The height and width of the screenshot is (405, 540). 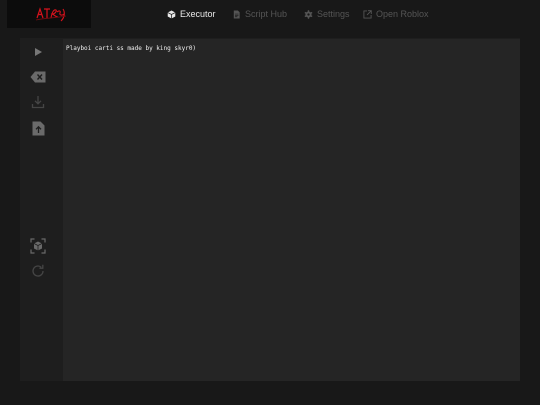 What do you see at coordinates (131, 48) in the screenshot?
I see `editor-code-line: Playboi carti ss made by king skyr0)` at bounding box center [131, 48].